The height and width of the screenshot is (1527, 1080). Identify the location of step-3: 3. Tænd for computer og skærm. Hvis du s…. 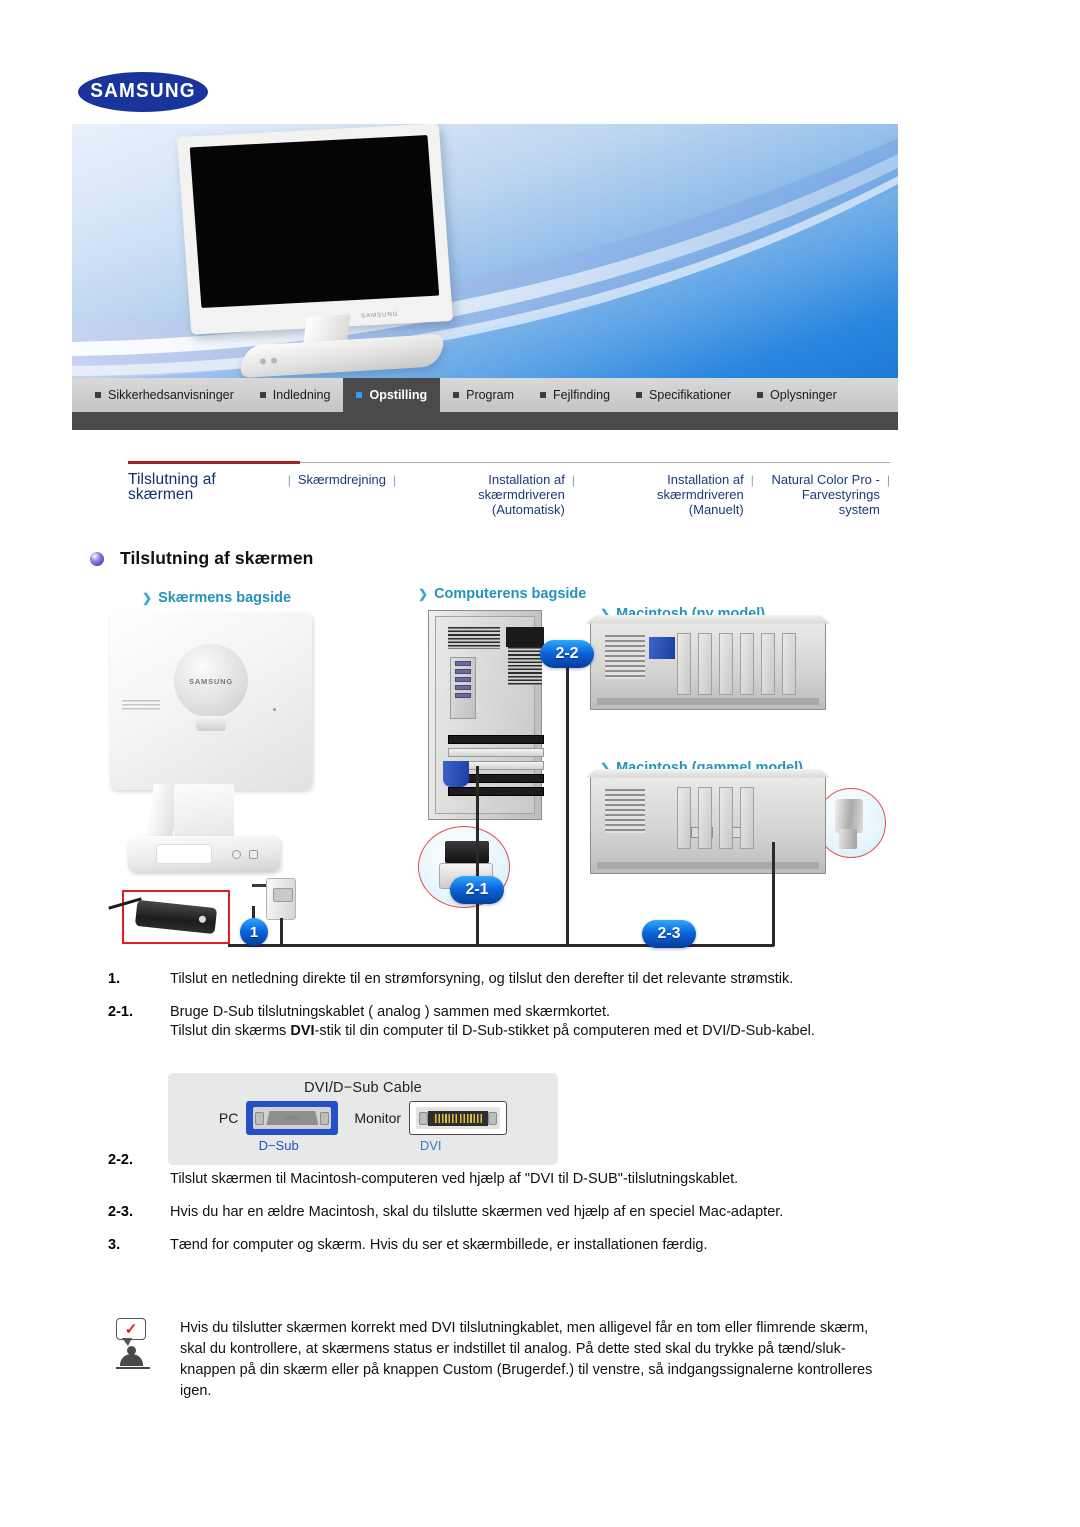
(508, 1245).